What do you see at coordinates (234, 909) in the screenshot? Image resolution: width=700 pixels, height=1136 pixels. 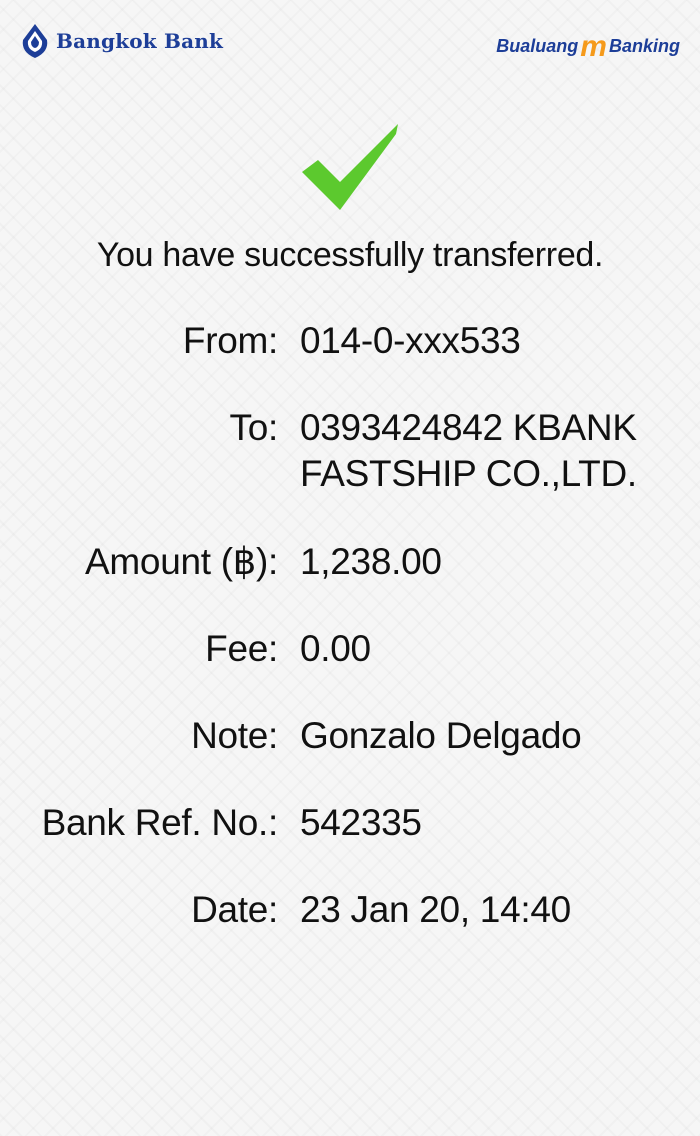 I see `date-label: Date:` at bounding box center [234, 909].